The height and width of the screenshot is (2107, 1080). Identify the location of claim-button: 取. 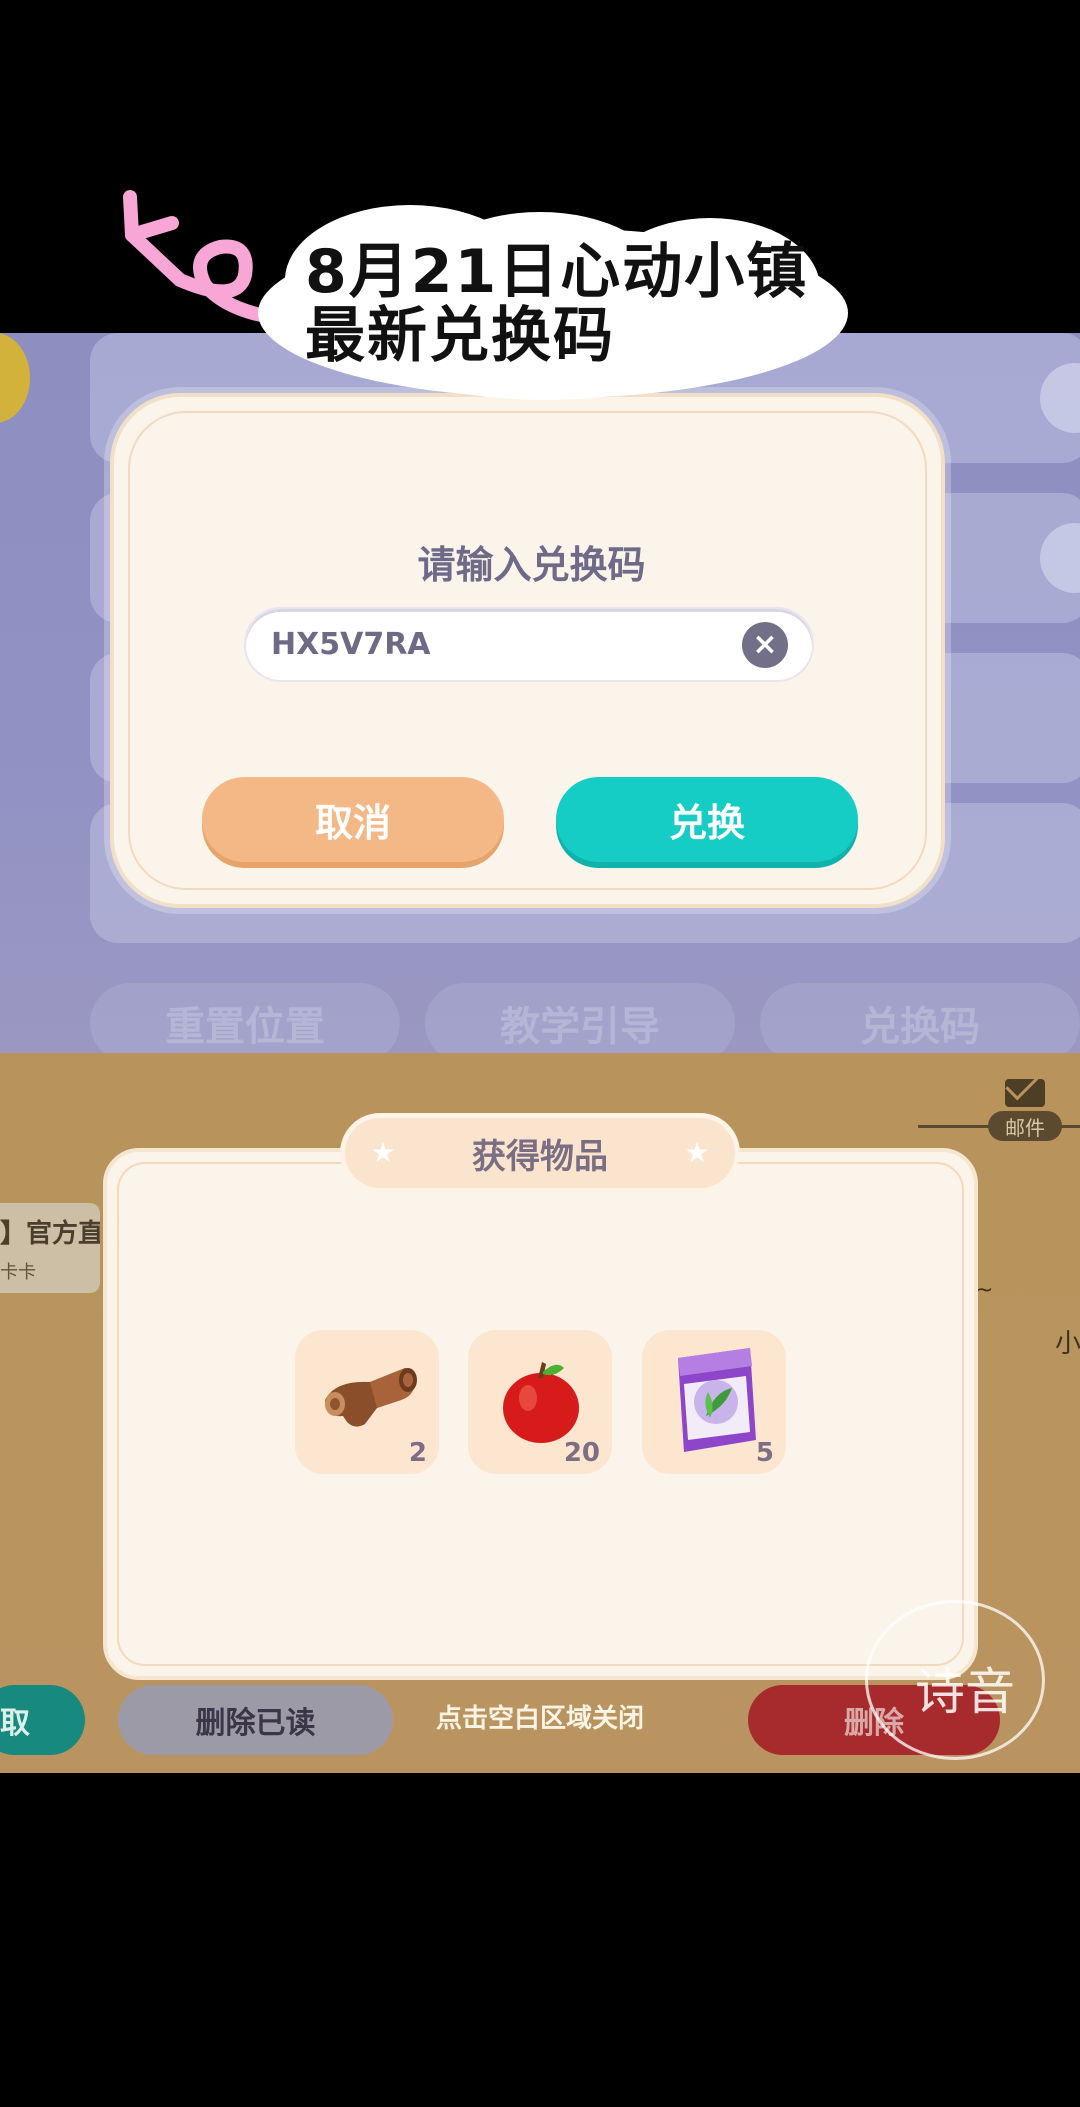
(42, 1720).